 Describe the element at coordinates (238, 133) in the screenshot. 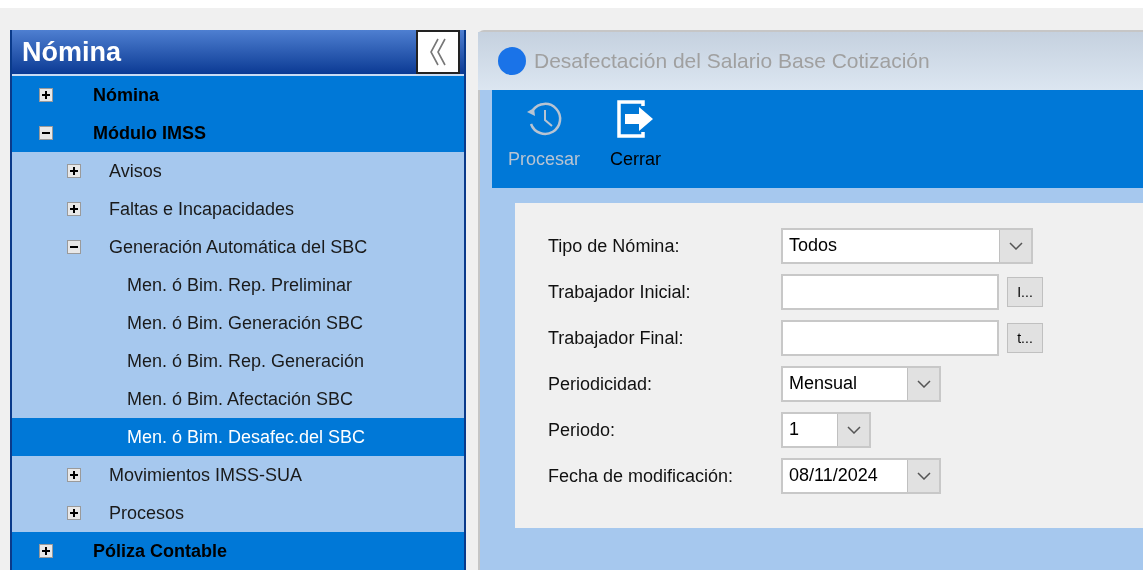

I see `tree-item: Módulo IMSS` at that location.